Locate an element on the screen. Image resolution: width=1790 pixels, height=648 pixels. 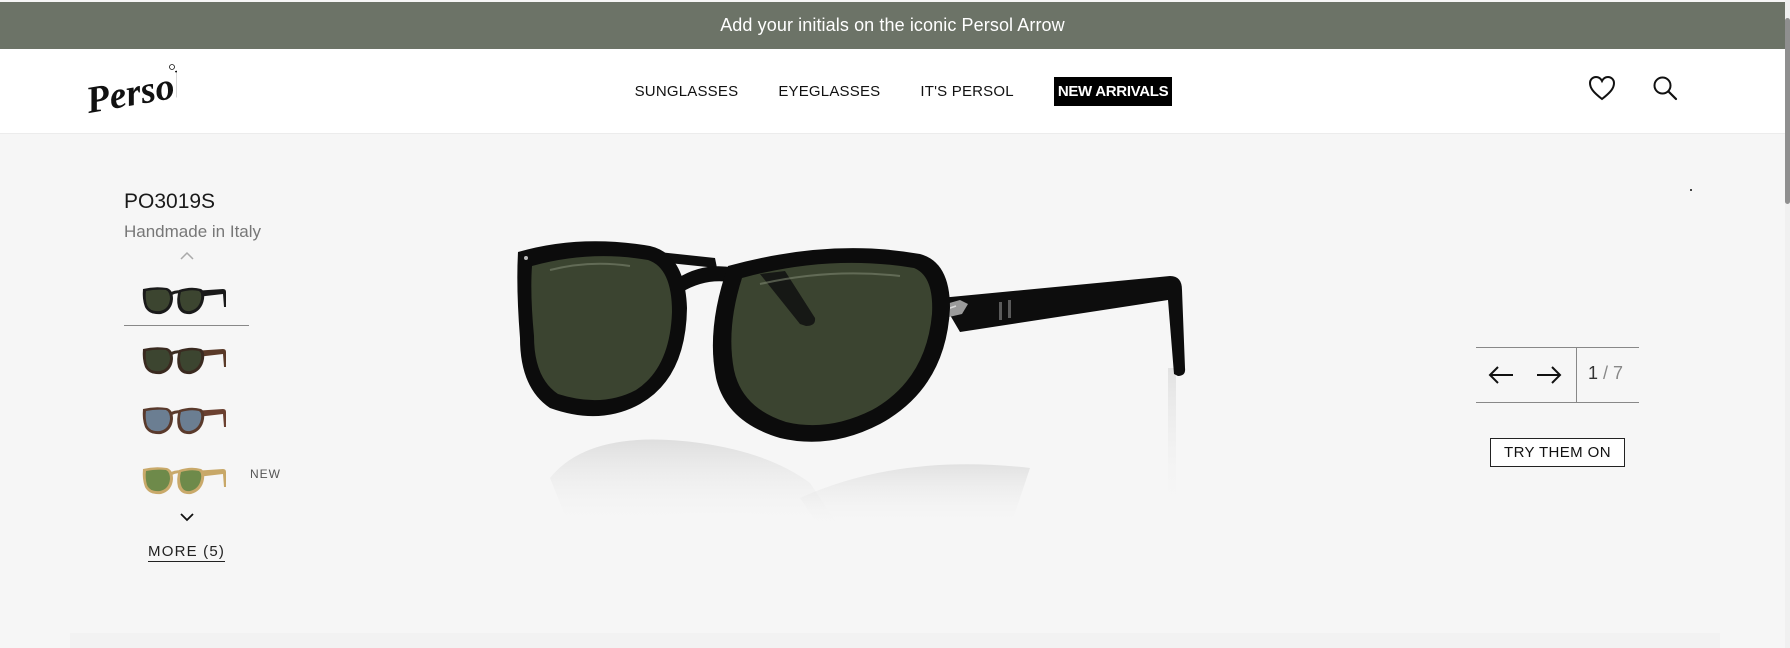
counter-total: 7 is located at coordinates (1618, 373).